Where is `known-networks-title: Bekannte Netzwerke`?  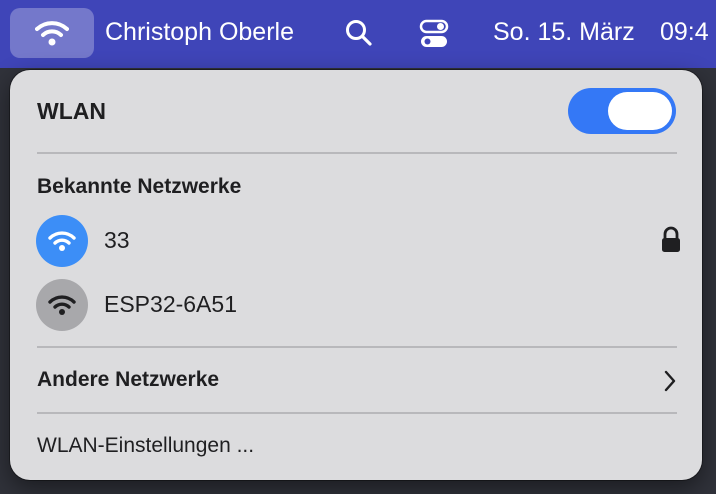 known-networks-title: Bekannte Netzwerke is located at coordinates (139, 186).